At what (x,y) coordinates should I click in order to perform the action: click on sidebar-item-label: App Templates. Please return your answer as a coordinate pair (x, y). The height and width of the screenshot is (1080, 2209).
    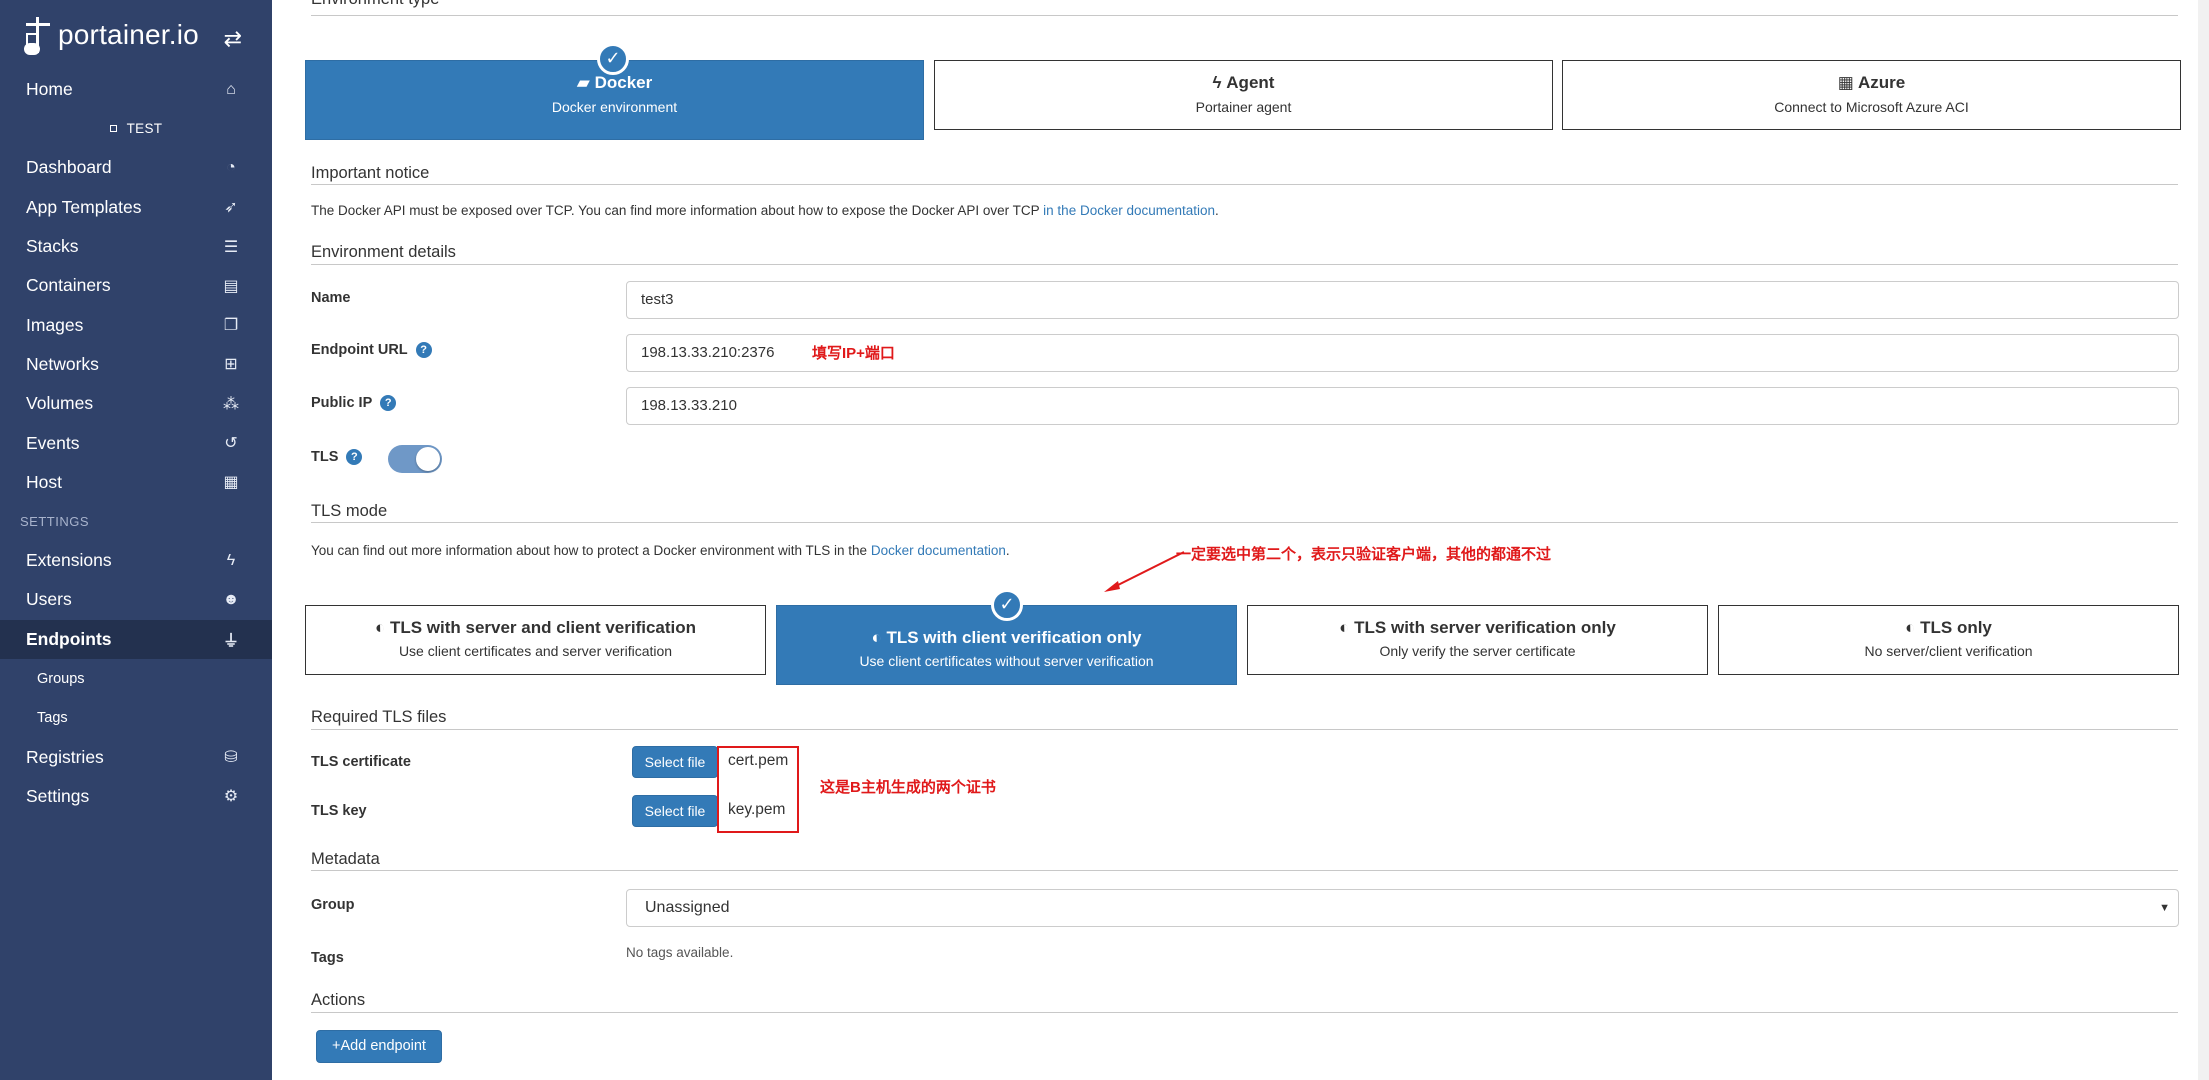
    Looking at the image, I should click on (84, 206).